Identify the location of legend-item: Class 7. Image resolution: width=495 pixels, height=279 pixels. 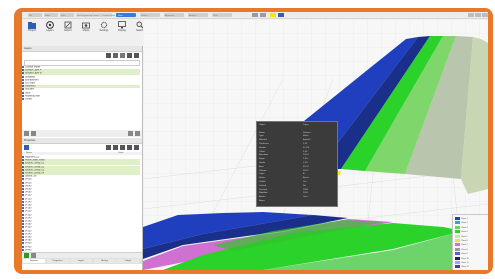
(471, 245).